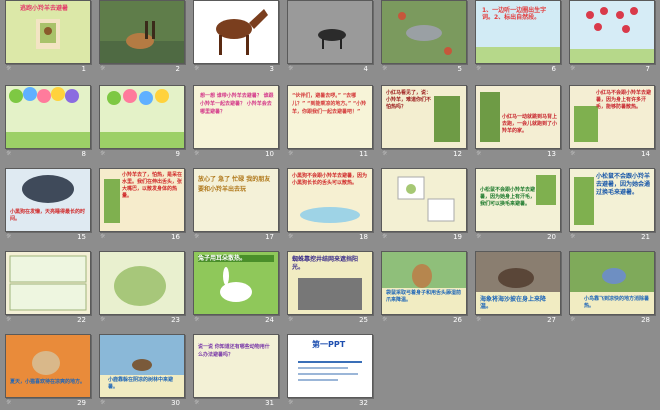  What do you see at coordinates (329, 344) in the screenshot?
I see `slide-title: 第一PPT` at bounding box center [329, 344].